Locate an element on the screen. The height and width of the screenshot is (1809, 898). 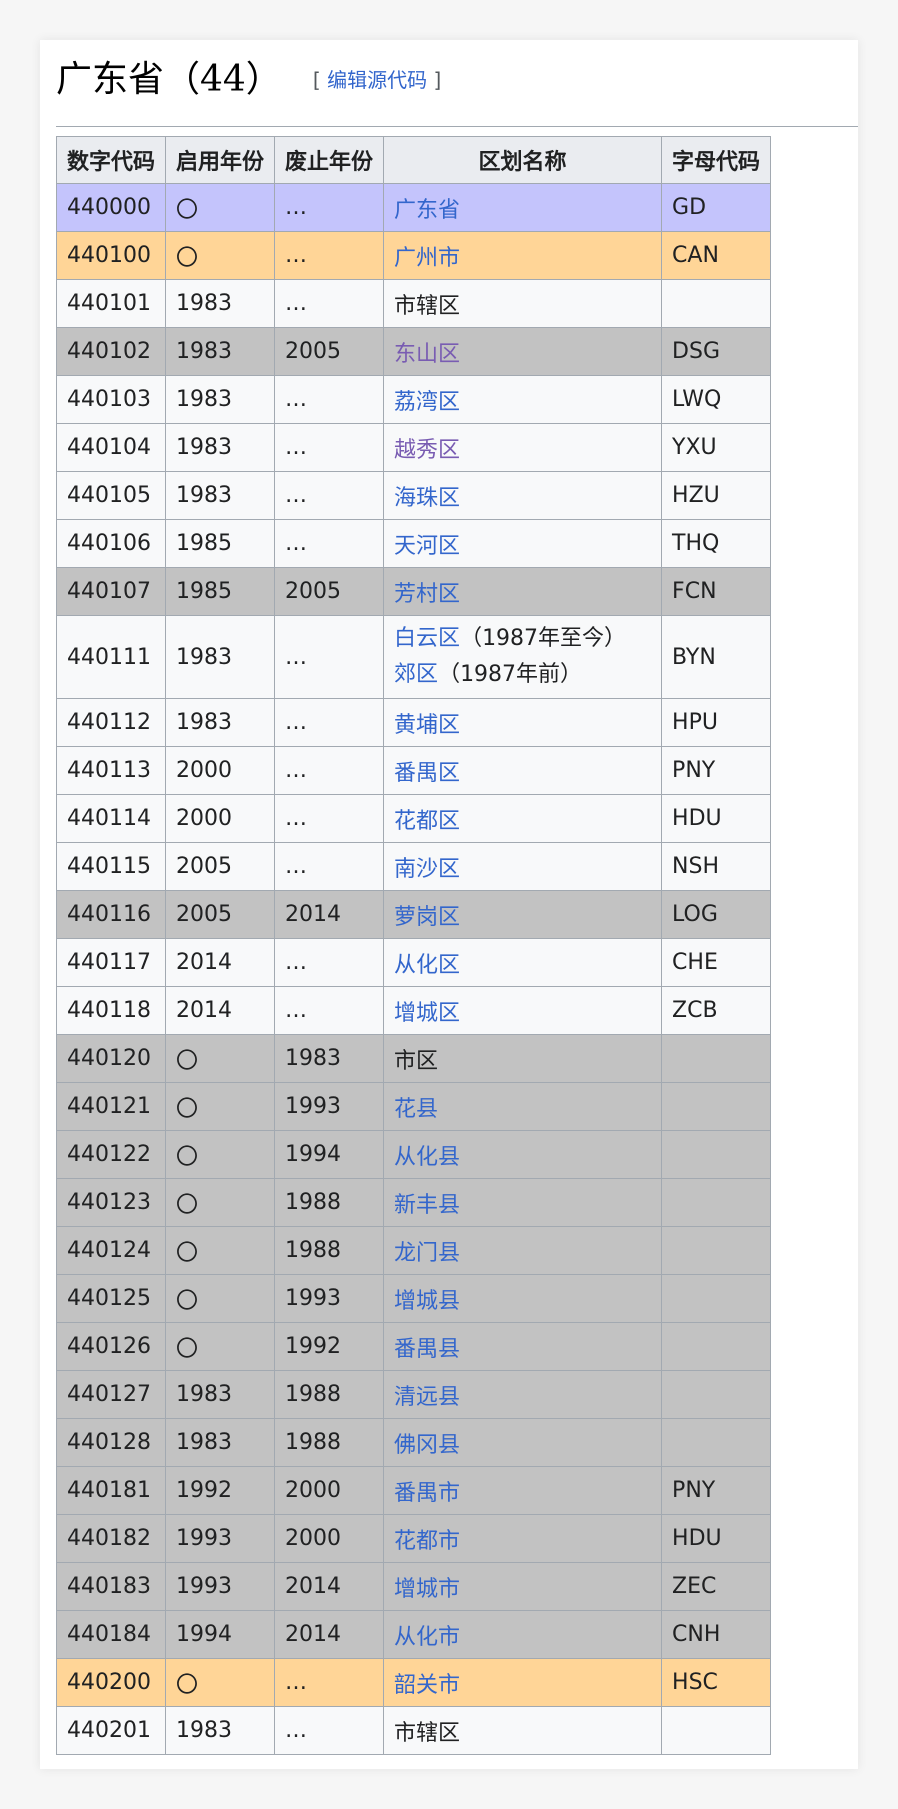
section-heading: 广东省（44） [ 编辑源代码 ] is located at coordinates (457, 92).